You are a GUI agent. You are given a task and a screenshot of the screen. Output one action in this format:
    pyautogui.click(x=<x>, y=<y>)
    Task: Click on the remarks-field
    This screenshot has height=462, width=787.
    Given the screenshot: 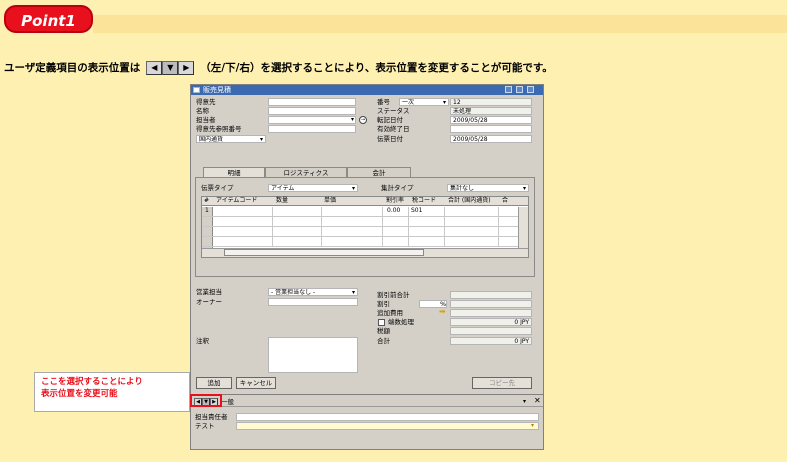 What is the action you would take?
    pyautogui.click(x=313, y=355)
    